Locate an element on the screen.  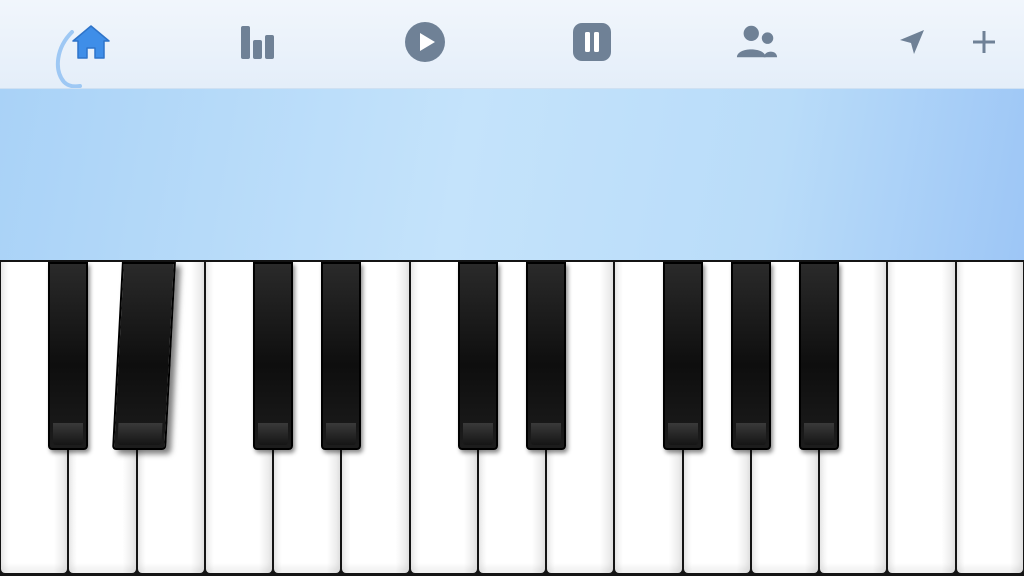
navigate-button is located at coordinates (912, 42).